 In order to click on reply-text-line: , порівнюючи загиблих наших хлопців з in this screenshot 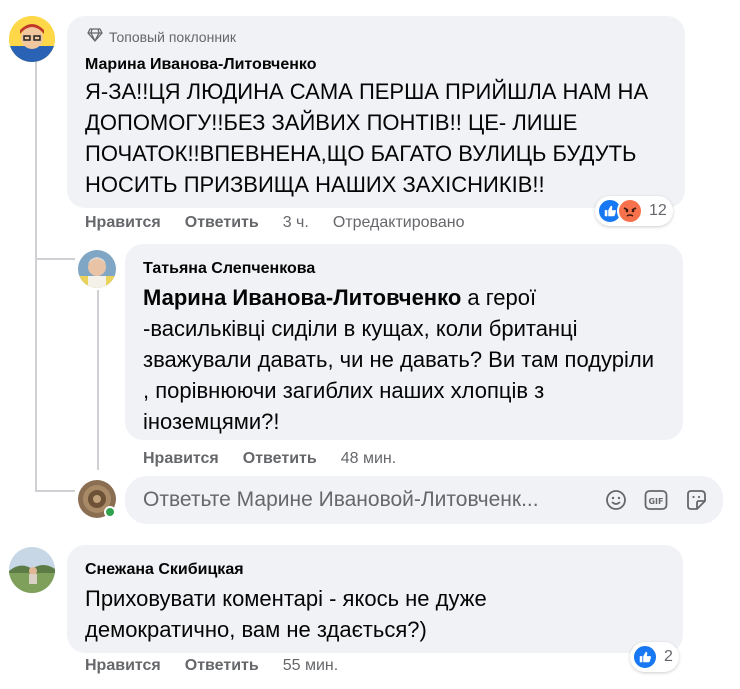, I will do `click(344, 390)`.